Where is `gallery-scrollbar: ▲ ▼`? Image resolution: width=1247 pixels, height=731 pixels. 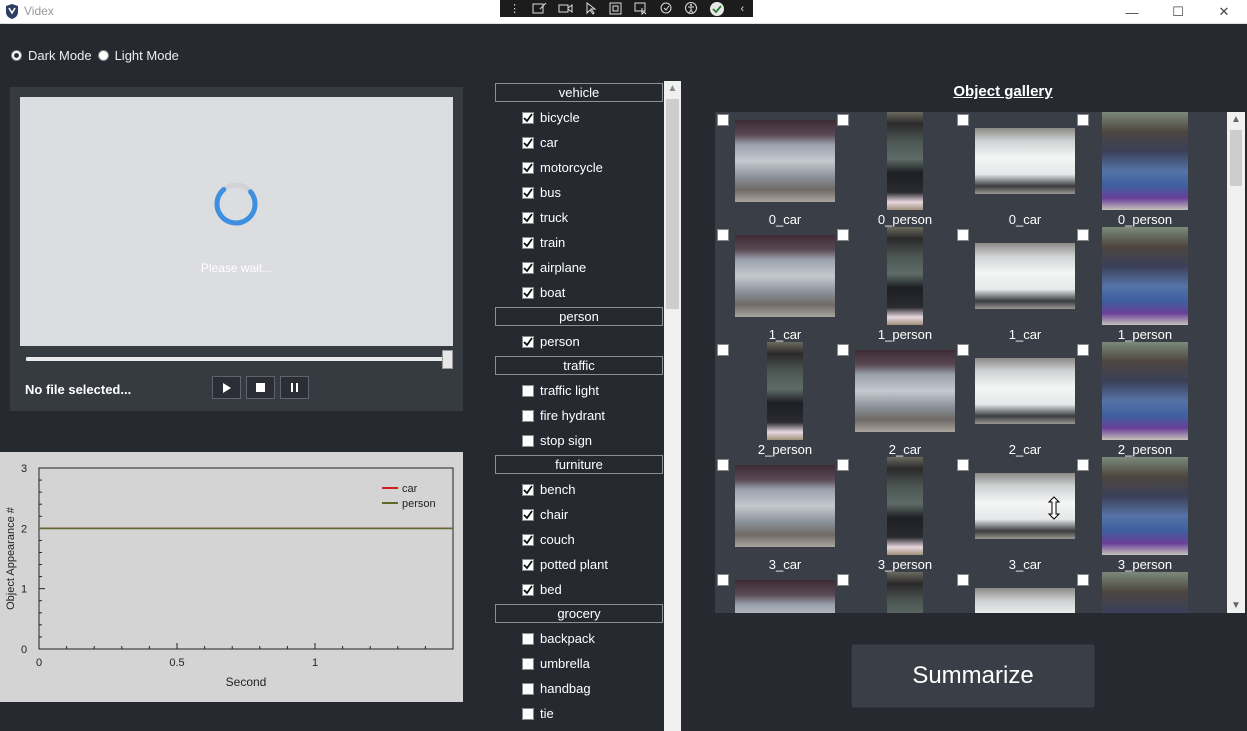
gallery-scrollbar: ▲ ▼ is located at coordinates (1236, 362).